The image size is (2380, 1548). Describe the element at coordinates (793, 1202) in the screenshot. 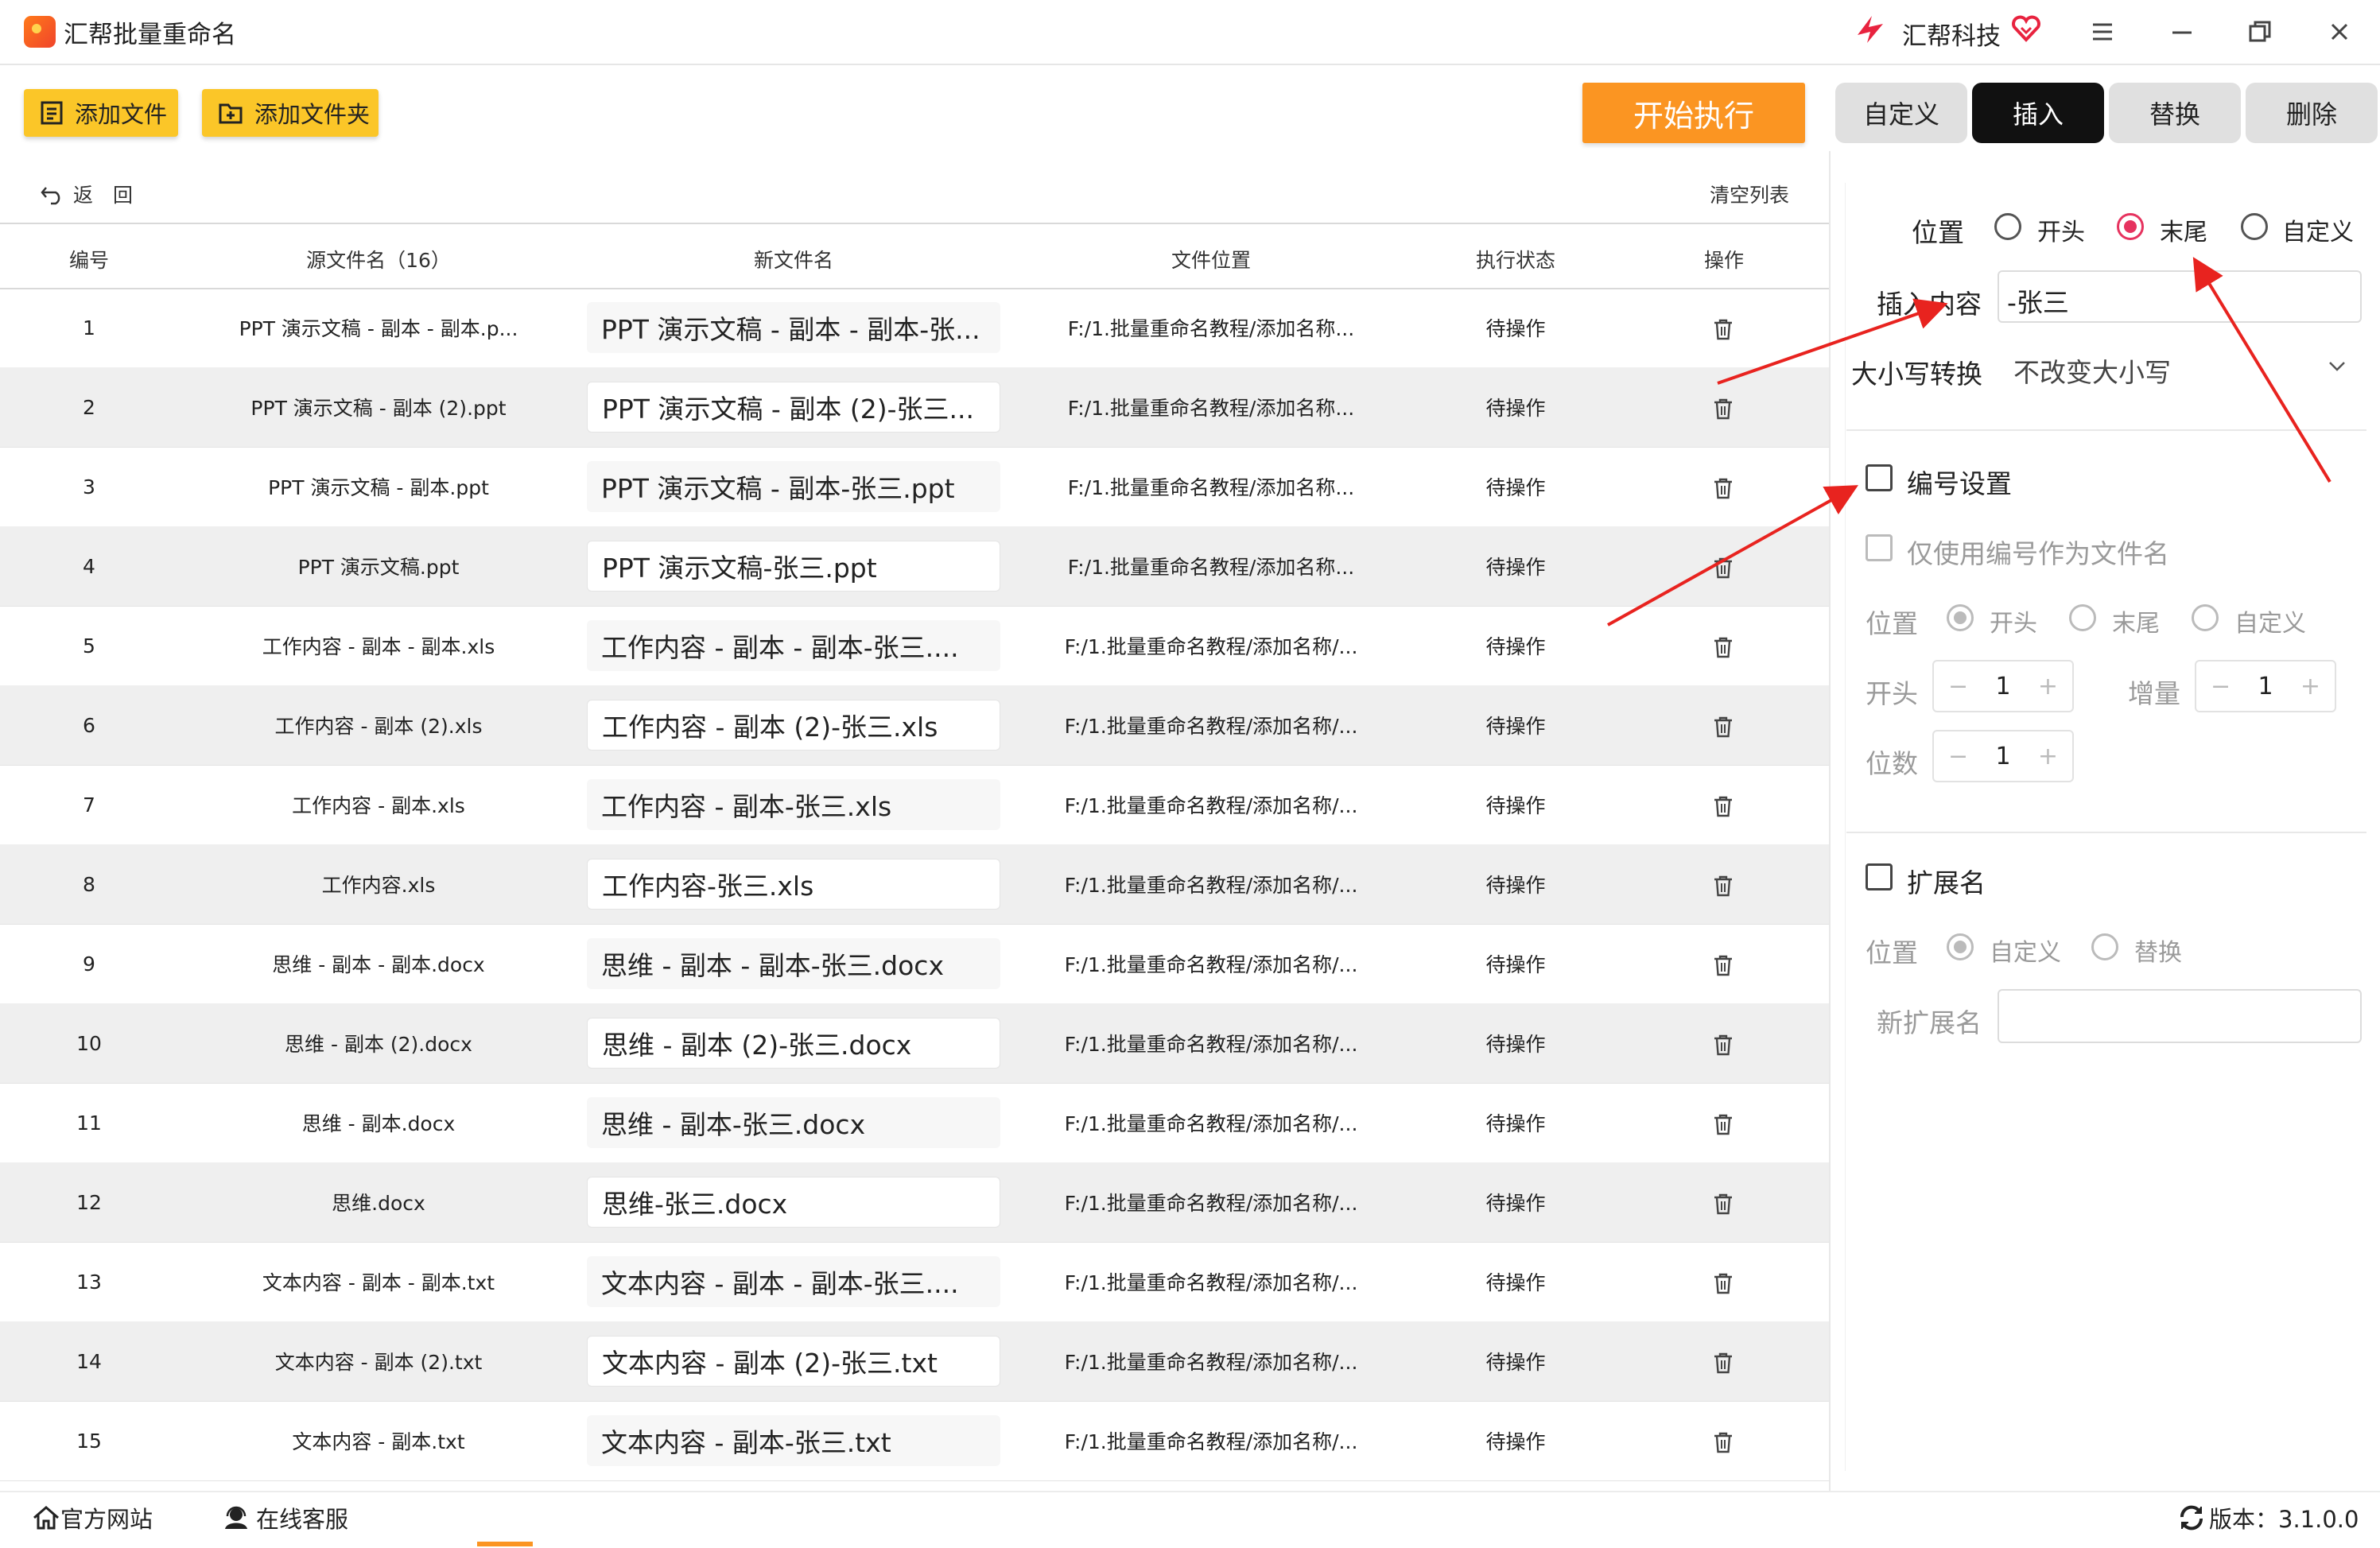

I see `new-filename: 思维-张三.docx` at that location.